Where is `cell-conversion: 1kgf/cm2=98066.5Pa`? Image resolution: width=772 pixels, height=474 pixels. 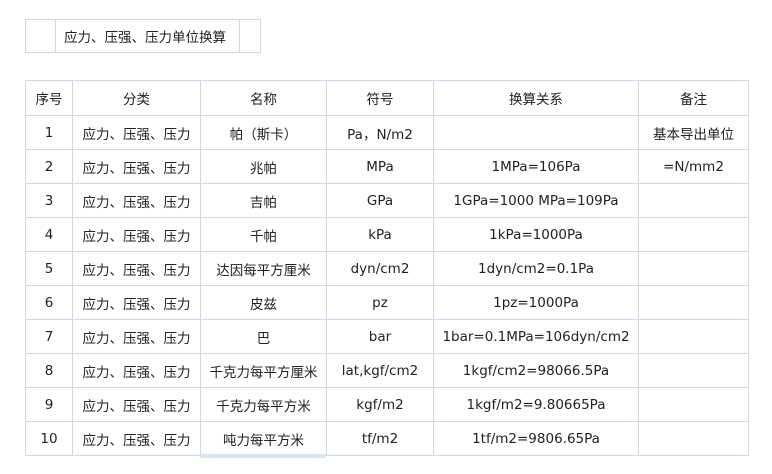 cell-conversion: 1kgf/cm2=98066.5Pa is located at coordinates (536, 370).